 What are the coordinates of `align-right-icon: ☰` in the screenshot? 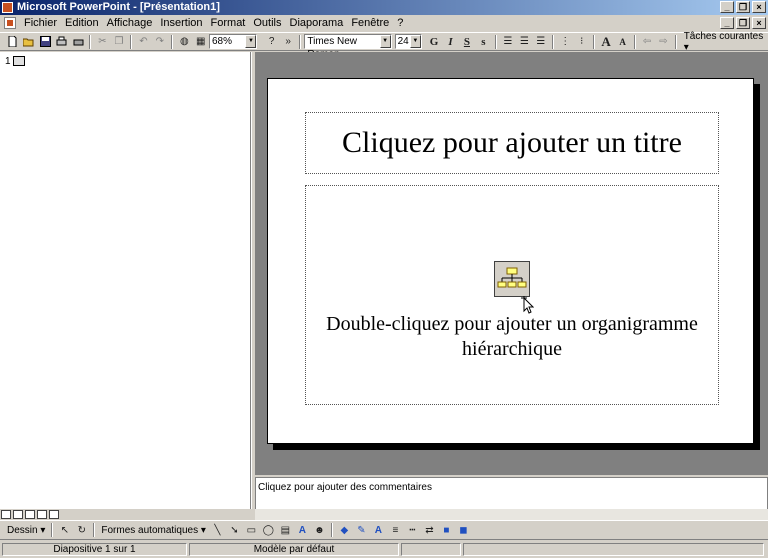 It's located at (541, 41).